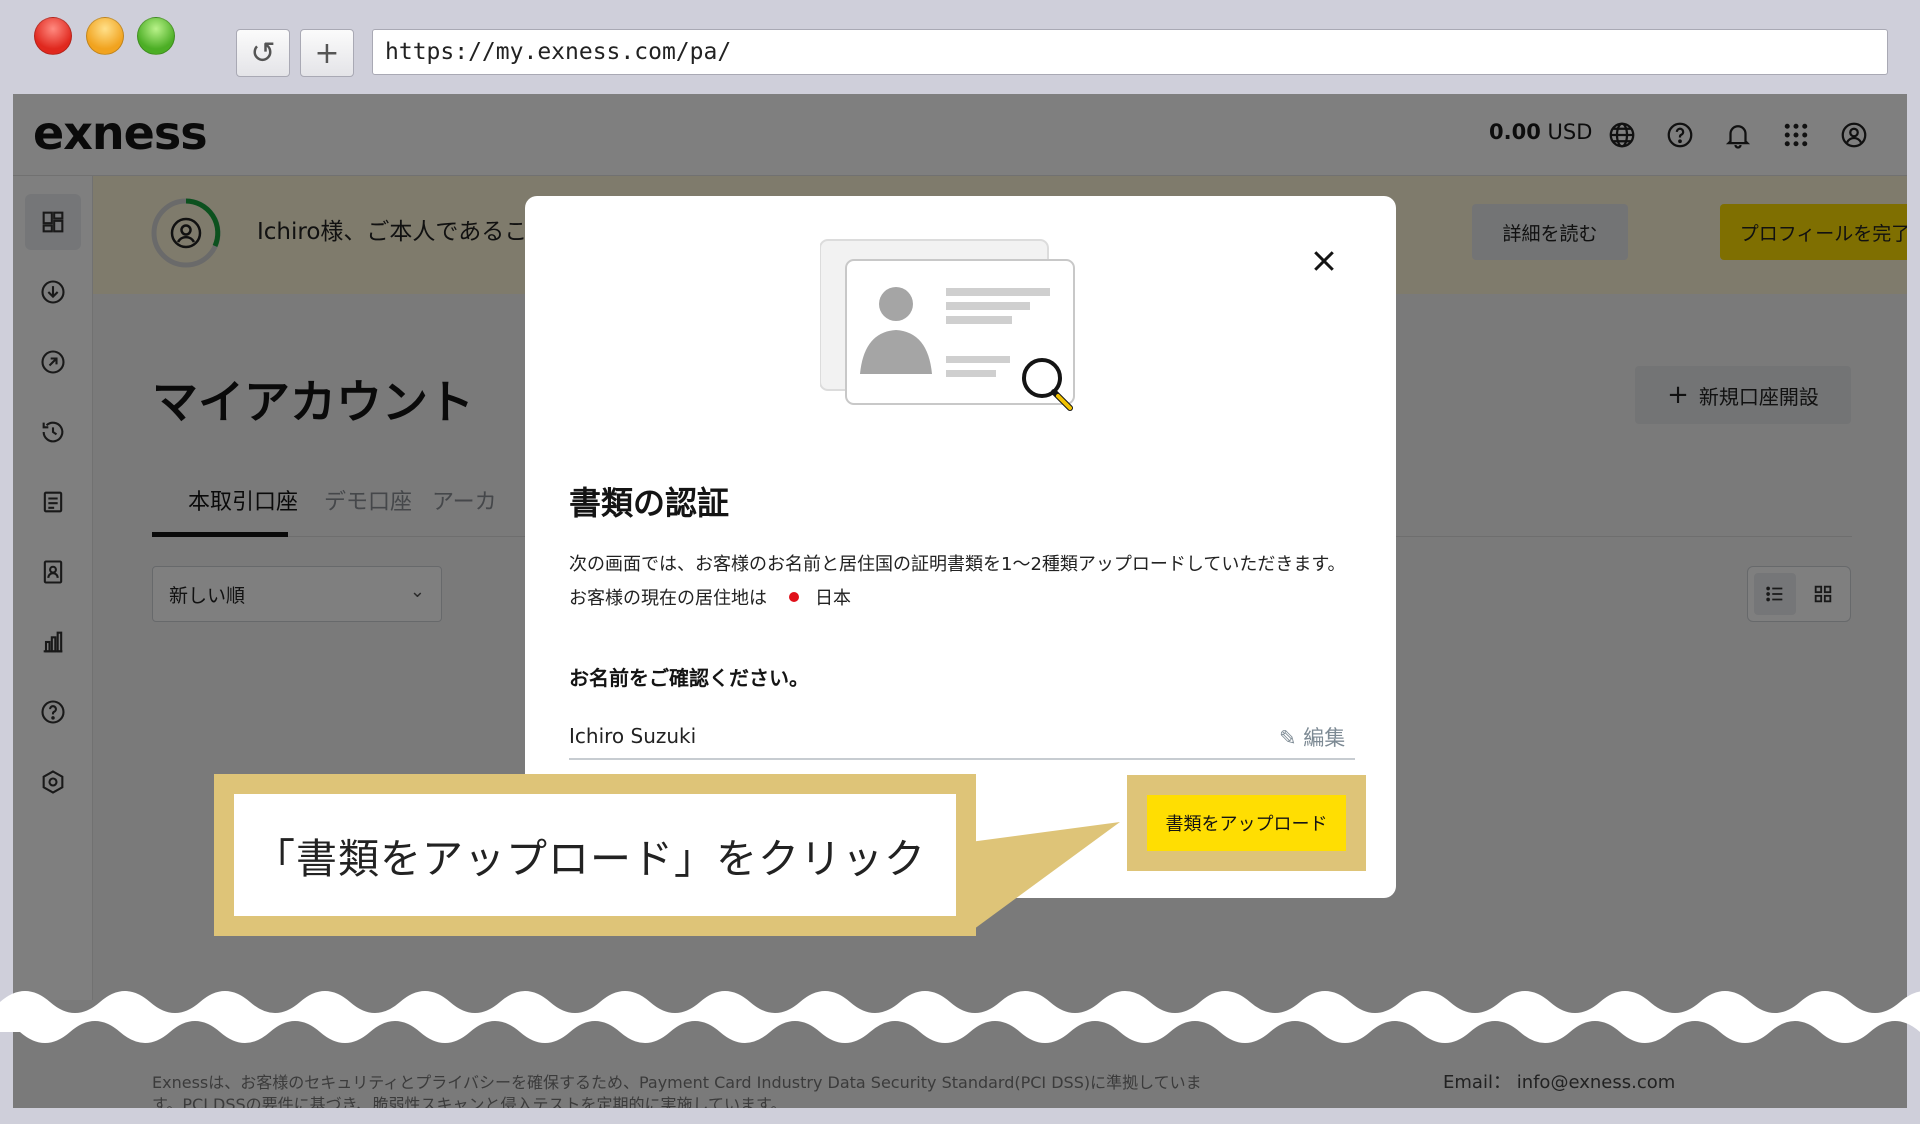 The image size is (1920, 1124). What do you see at coordinates (947, 325) in the screenshot?
I see `id-document-illustration` at bounding box center [947, 325].